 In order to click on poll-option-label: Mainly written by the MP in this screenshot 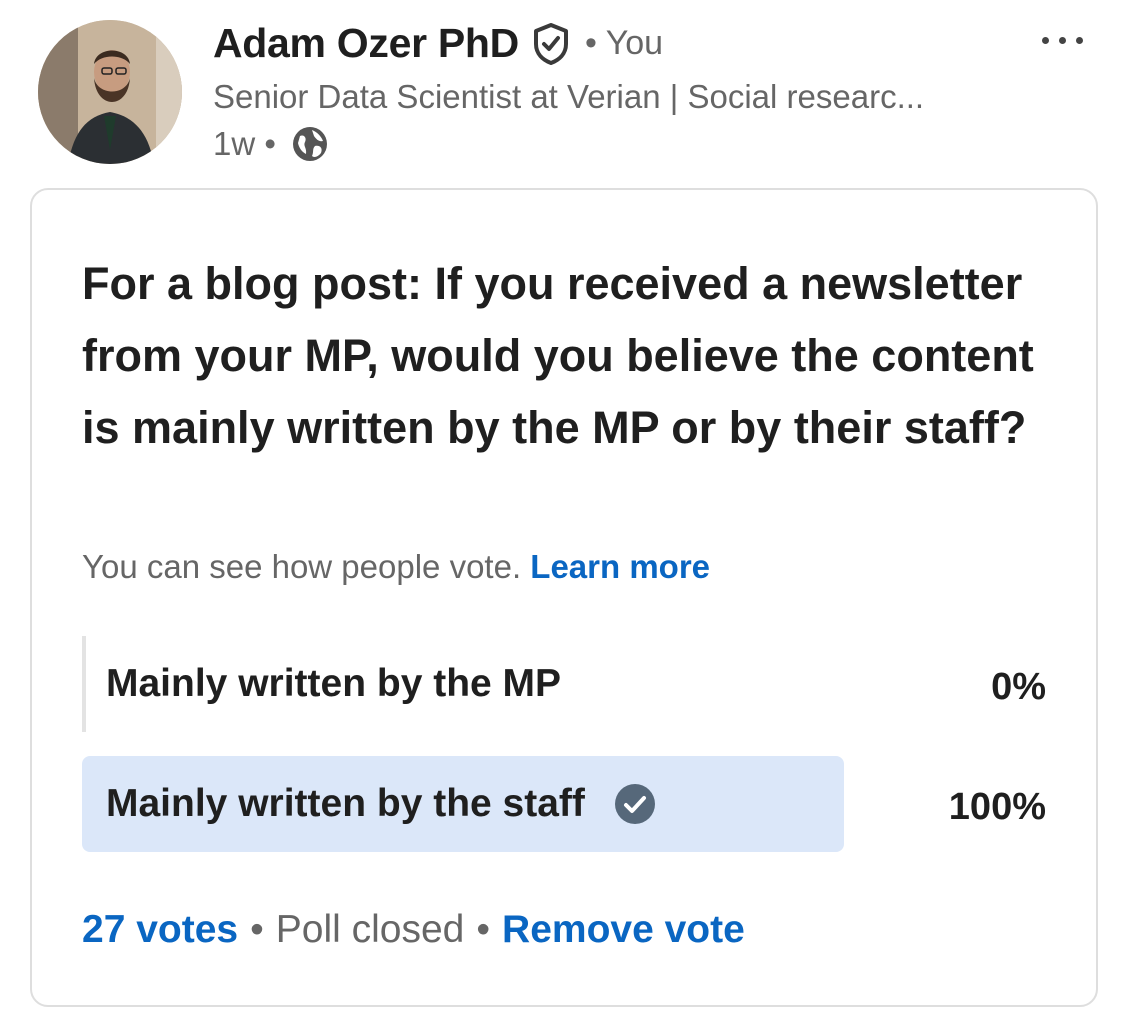, I will do `click(334, 683)`.